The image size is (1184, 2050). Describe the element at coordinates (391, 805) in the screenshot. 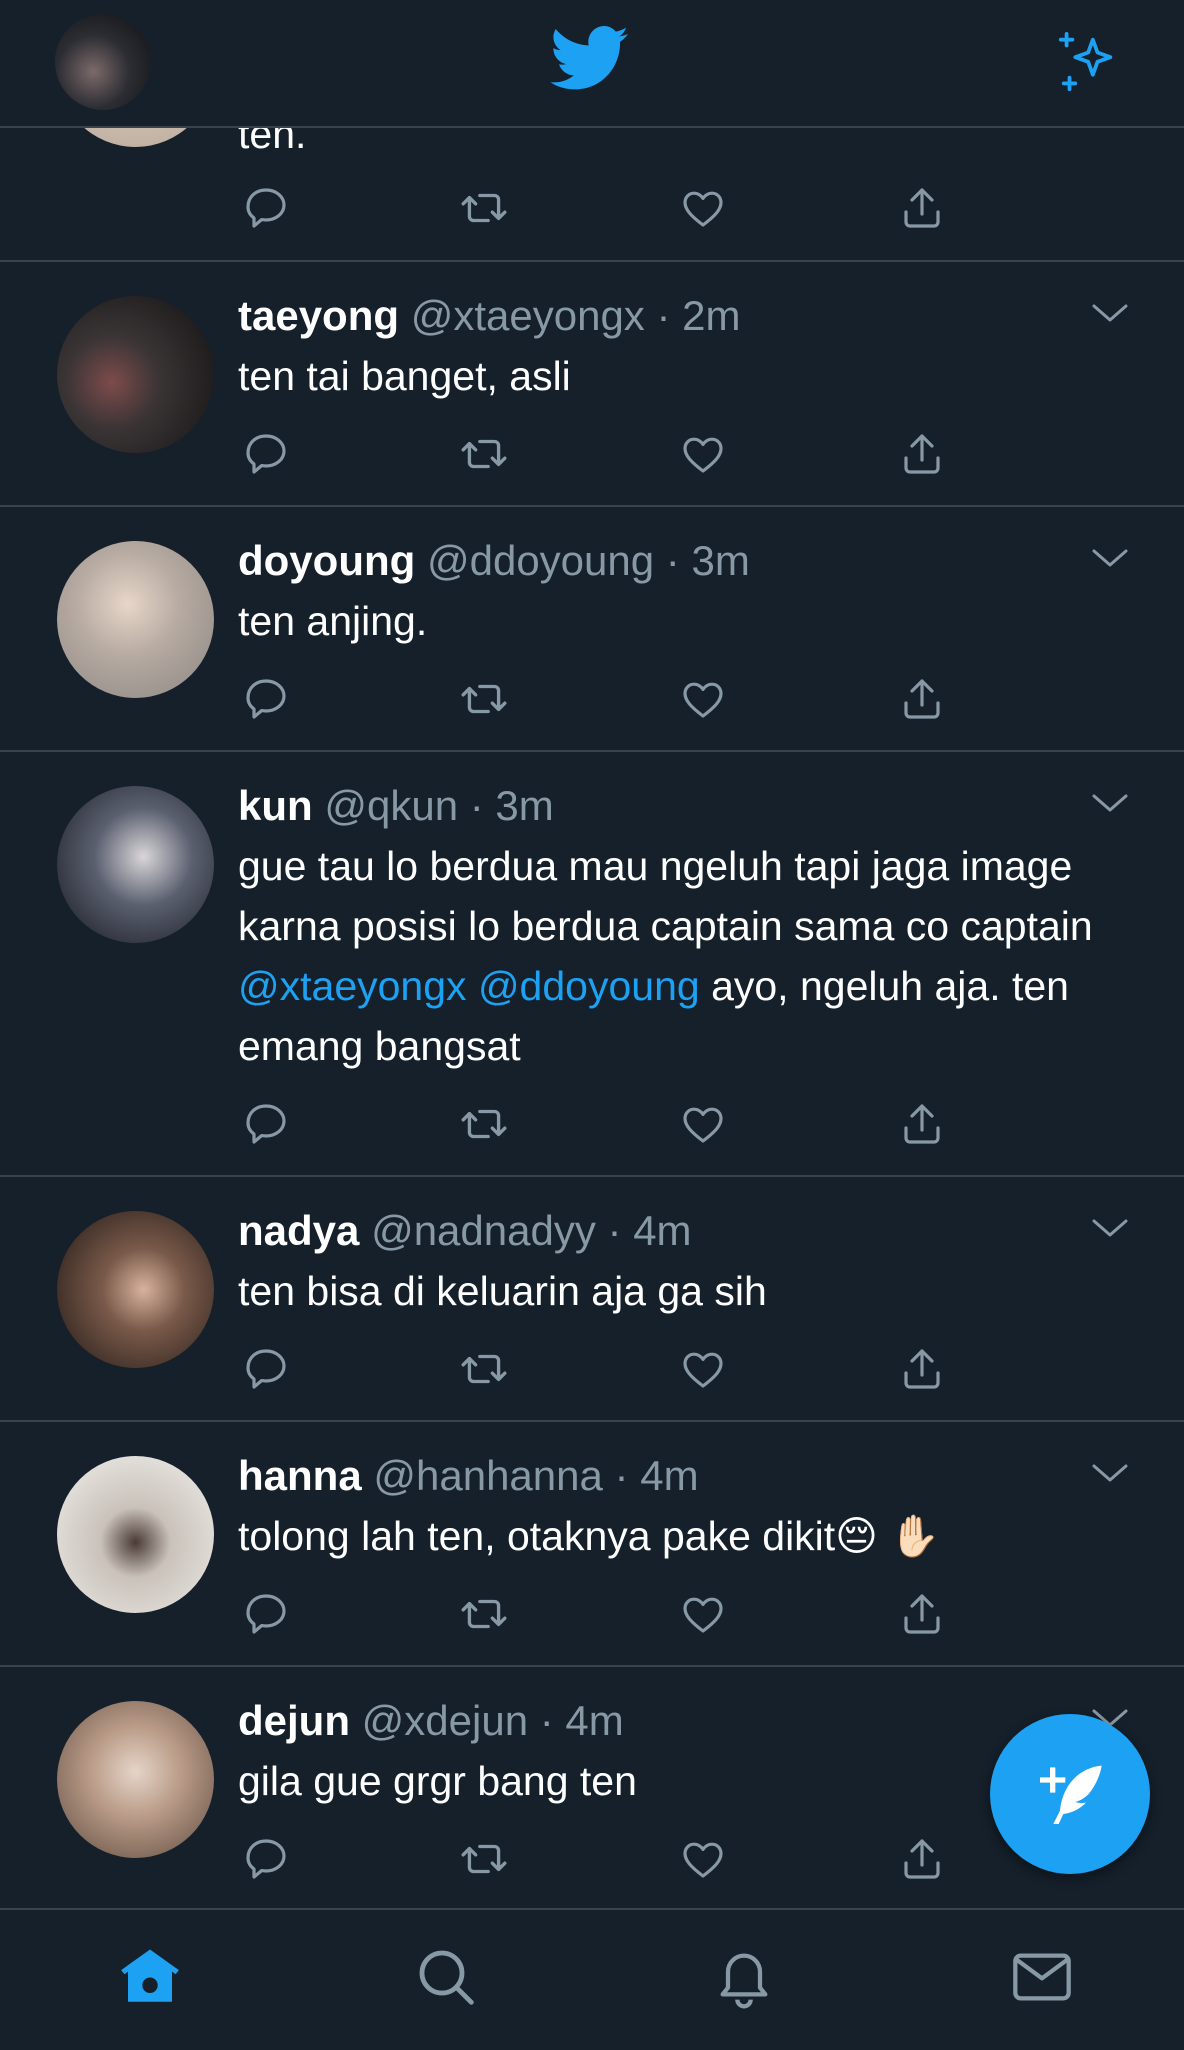

I see `username: @qkun` at that location.